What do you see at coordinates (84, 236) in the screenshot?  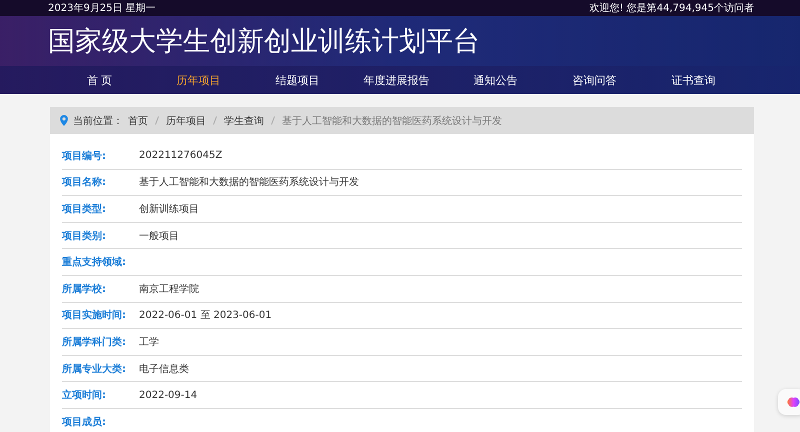 I see `field-label: 项目类别:` at bounding box center [84, 236].